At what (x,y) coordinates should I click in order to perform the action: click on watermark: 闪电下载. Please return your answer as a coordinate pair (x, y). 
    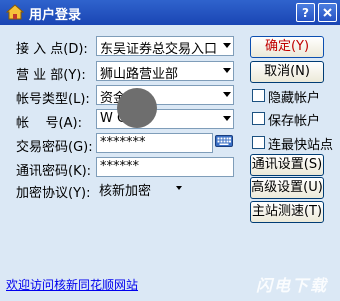
    Looking at the image, I should click on (292, 285).